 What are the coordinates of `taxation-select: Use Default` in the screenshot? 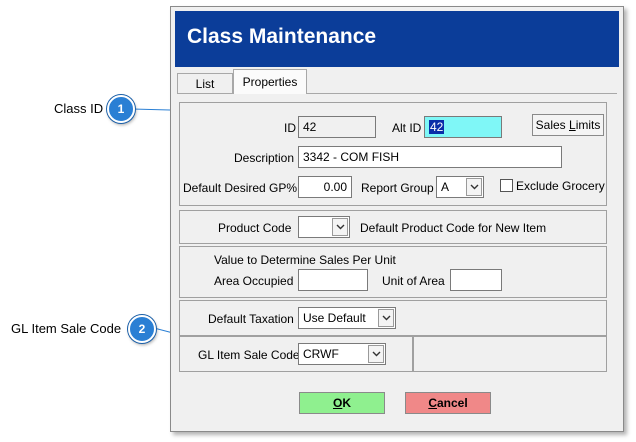 It's located at (347, 318).